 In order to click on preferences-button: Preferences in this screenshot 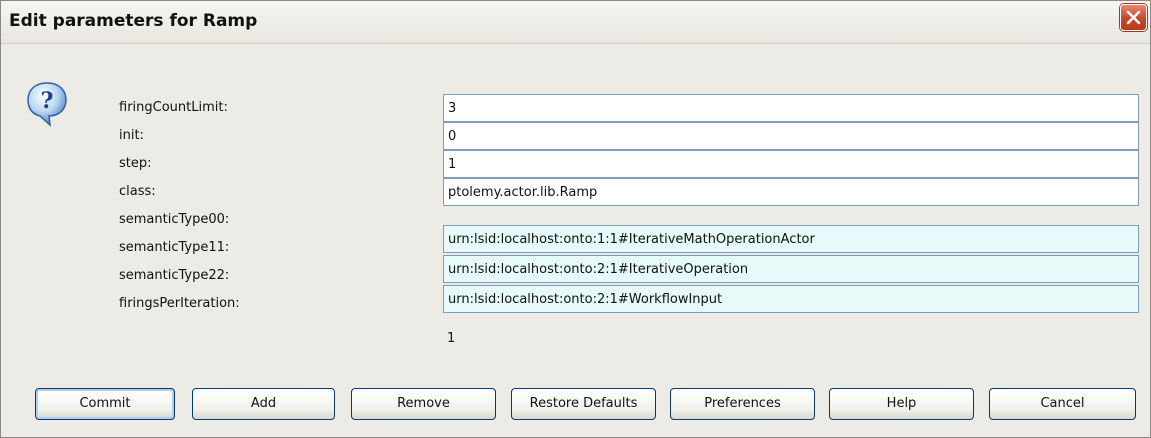, I will do `click(742, 404)`.